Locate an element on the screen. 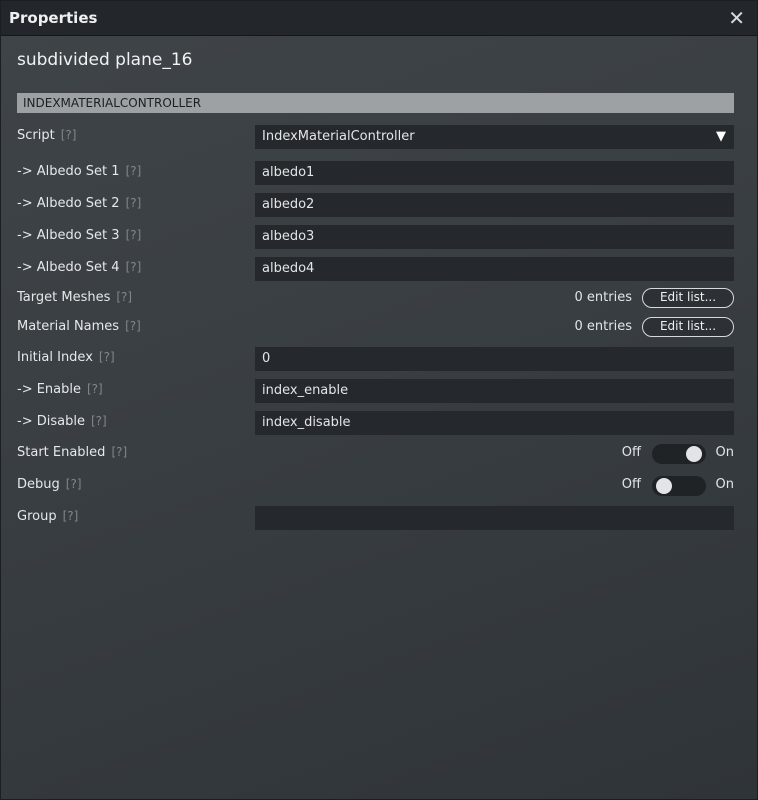  albedo-set-2-input: albedo2 is located at coordinates (494, 205).